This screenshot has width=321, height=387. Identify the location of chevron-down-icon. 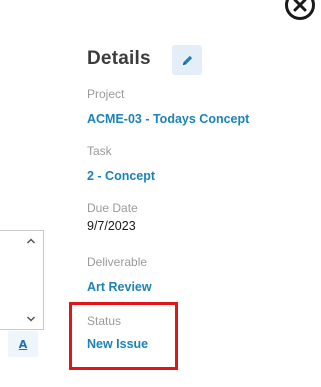
(31, 319).